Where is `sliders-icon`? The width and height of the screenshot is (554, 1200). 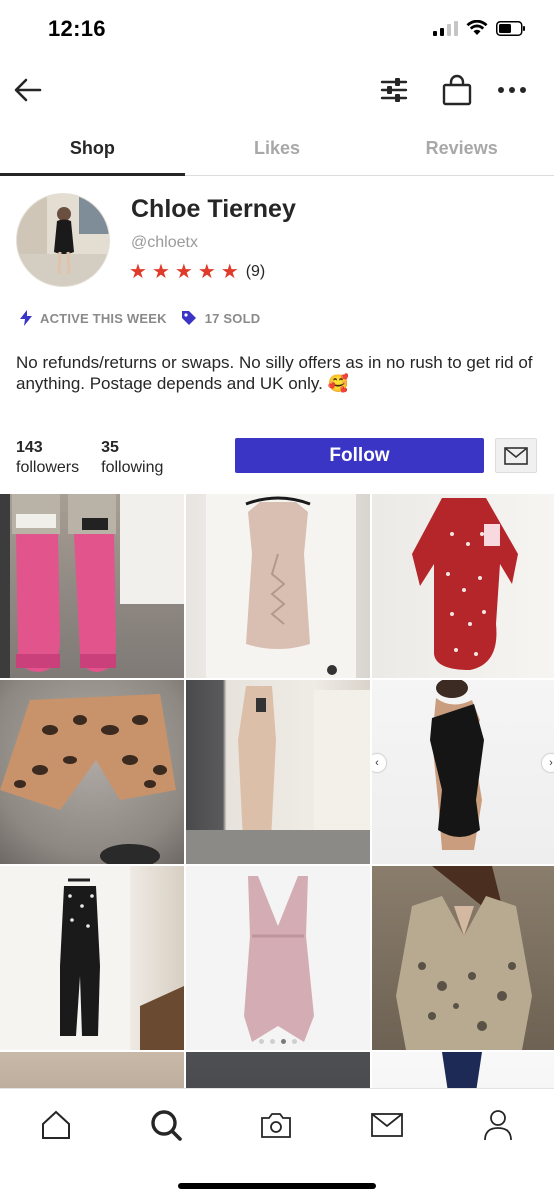
sliders-icon is located at coordinates (394, 90).